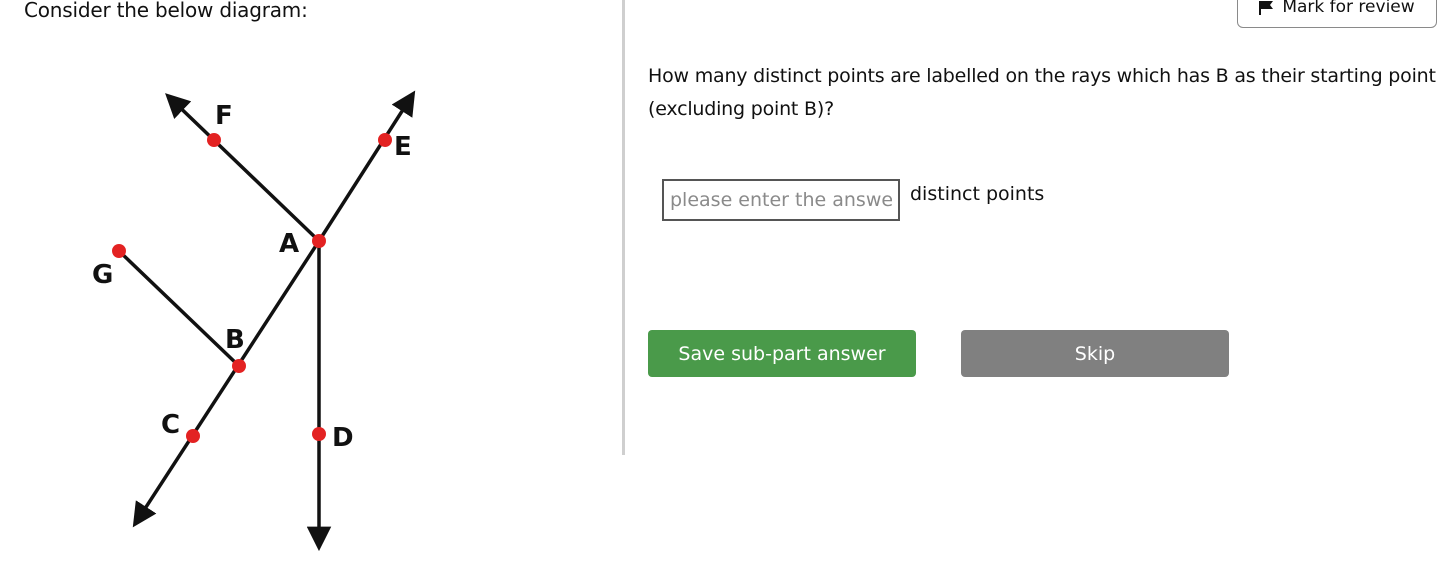 This screenshot has width=1451, height=562. Describe the element at coordinates (403, 147) in the screenshot. I see `label-e: E` at that location.